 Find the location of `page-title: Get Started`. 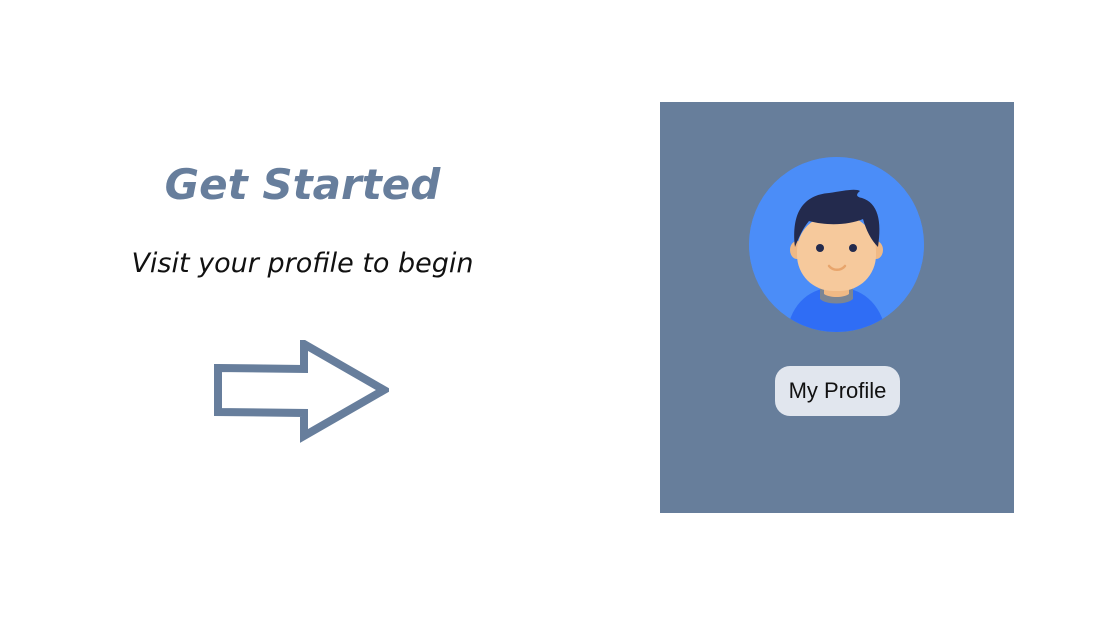

page-title: Get Started is located at coordinates (302, 184).